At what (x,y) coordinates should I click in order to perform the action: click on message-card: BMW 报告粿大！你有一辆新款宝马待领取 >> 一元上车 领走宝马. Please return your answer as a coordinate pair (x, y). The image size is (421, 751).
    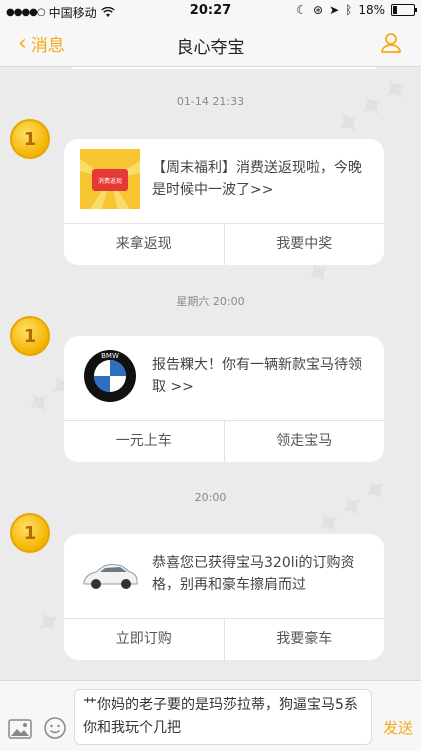
    Looking at the image, I should click on (224, 399).